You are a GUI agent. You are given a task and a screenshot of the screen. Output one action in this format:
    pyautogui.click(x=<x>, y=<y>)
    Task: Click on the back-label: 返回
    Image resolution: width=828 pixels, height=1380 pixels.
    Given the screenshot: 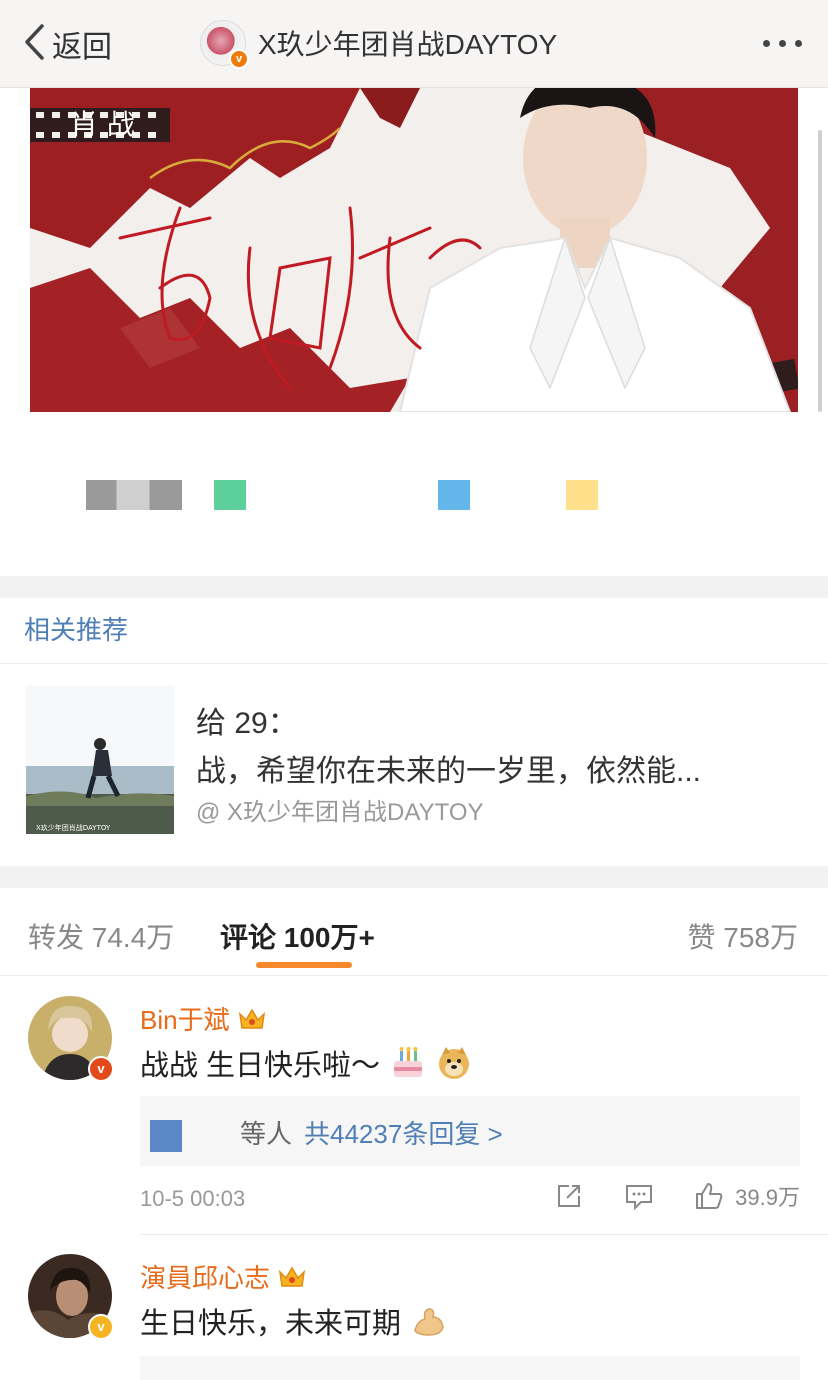 What is the action you would take?
    pyautogui.click(x=82, y=47)
    